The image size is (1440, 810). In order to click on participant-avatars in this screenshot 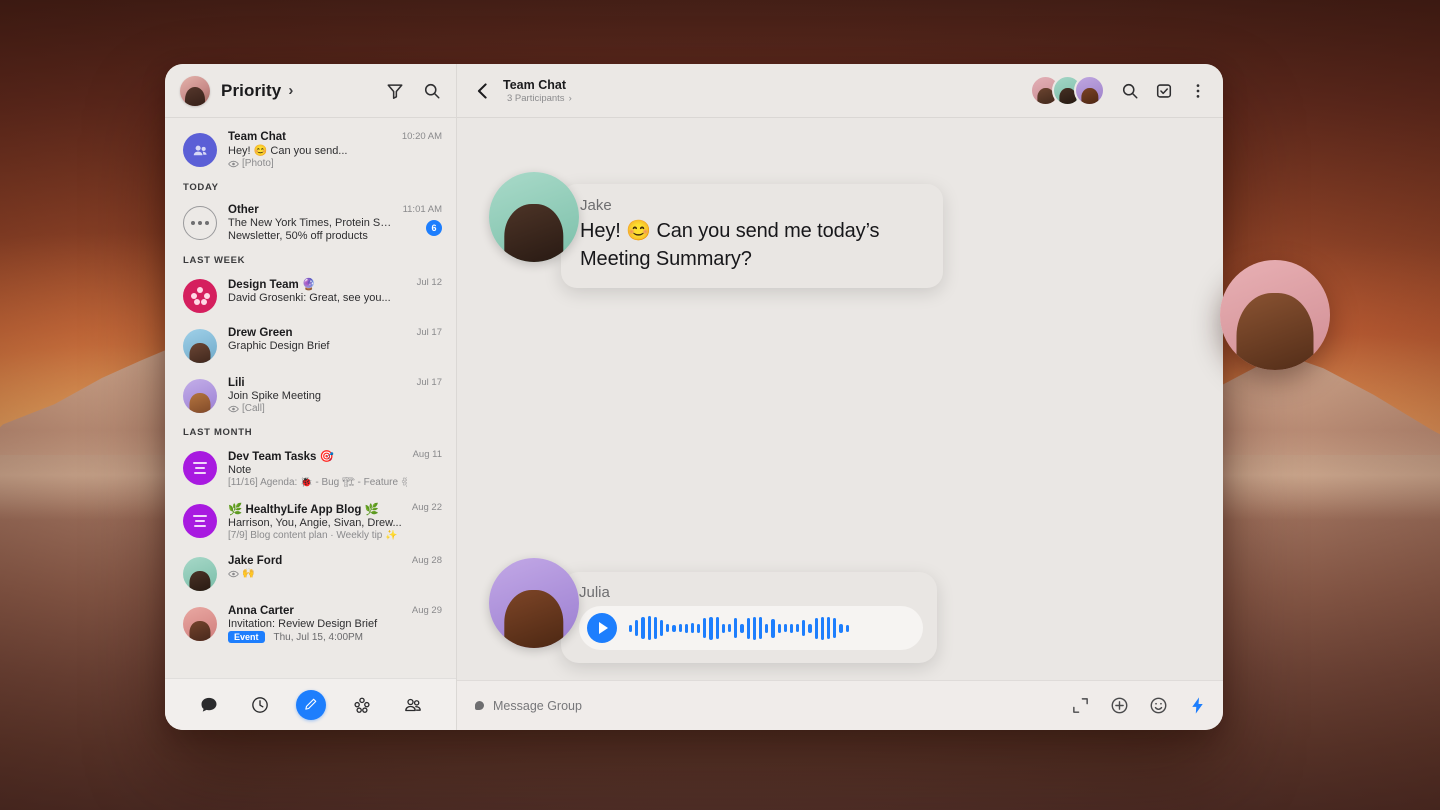, I will do `click(1067, 90)`.